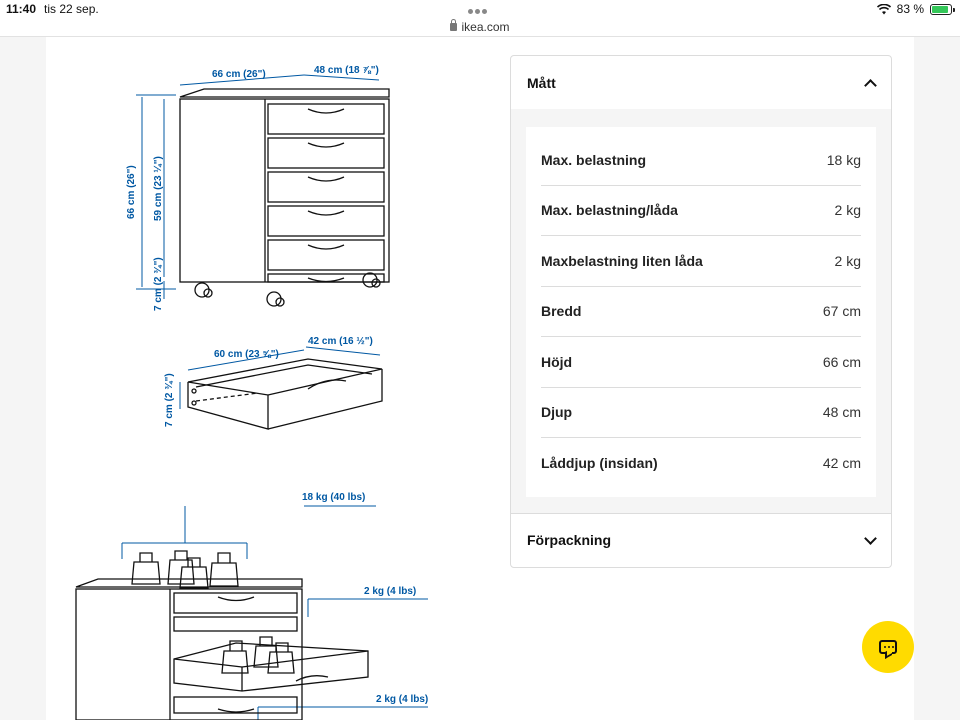 The width and height of the screenshot is (960, 720). I want to click on total-load-label: 18 kg (40 lbs), so click(333, 497).